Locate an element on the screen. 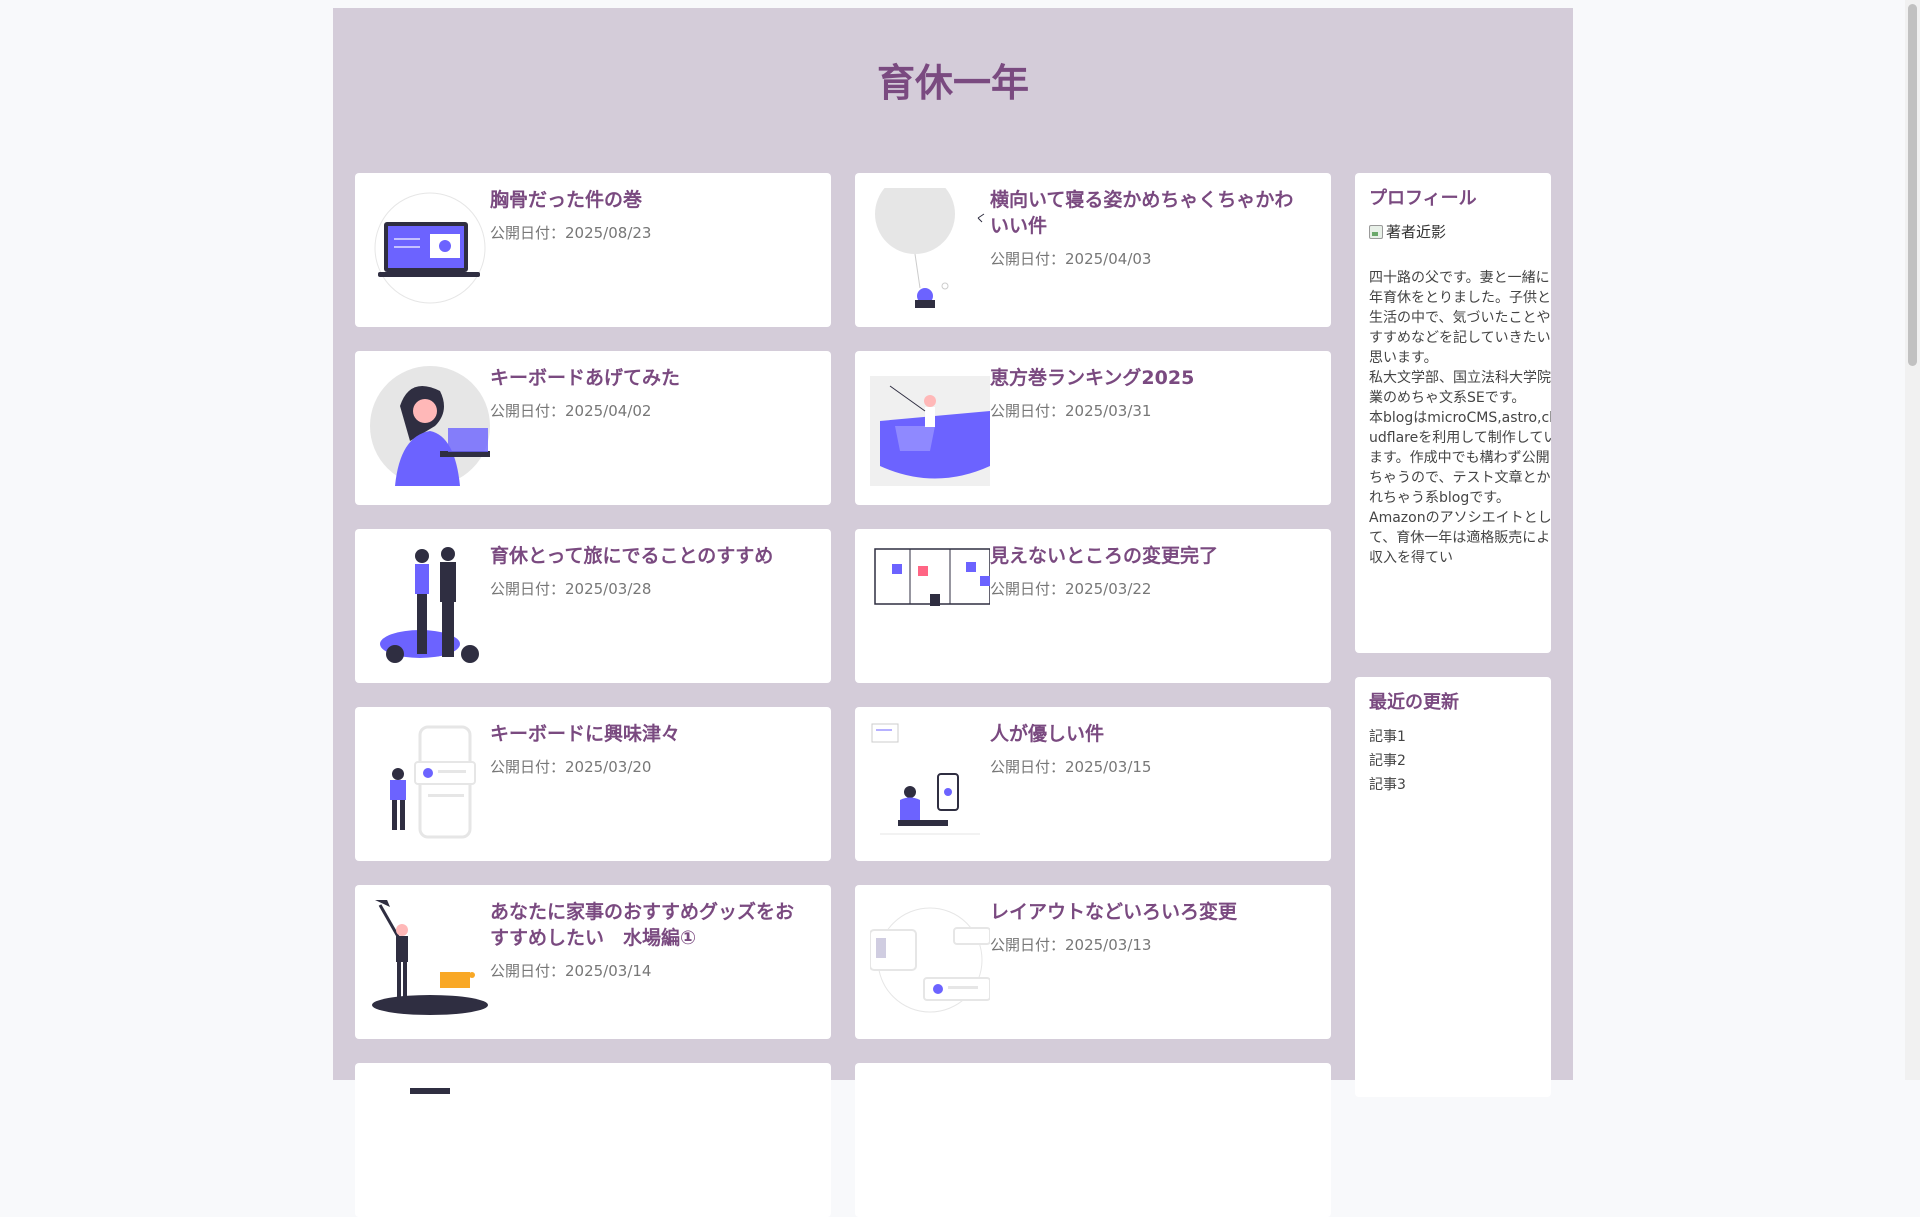  post-date: 公開日付：2025/03/28 is located at coordinates (571, 589).